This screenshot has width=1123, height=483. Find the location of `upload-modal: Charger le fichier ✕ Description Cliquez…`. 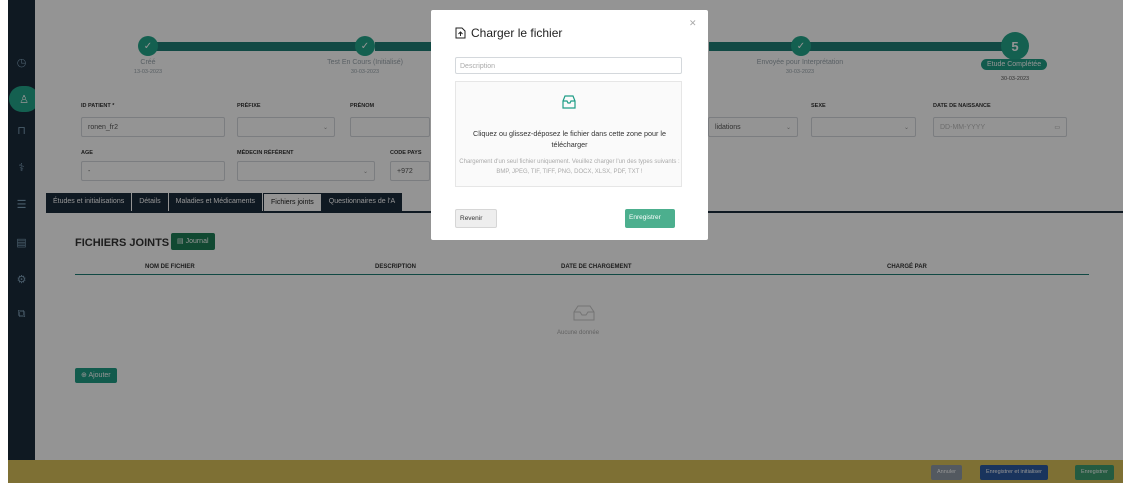

upload-modal: Charger le fichier ✕ Description Cliquez… is located at coordinates (569, 125).